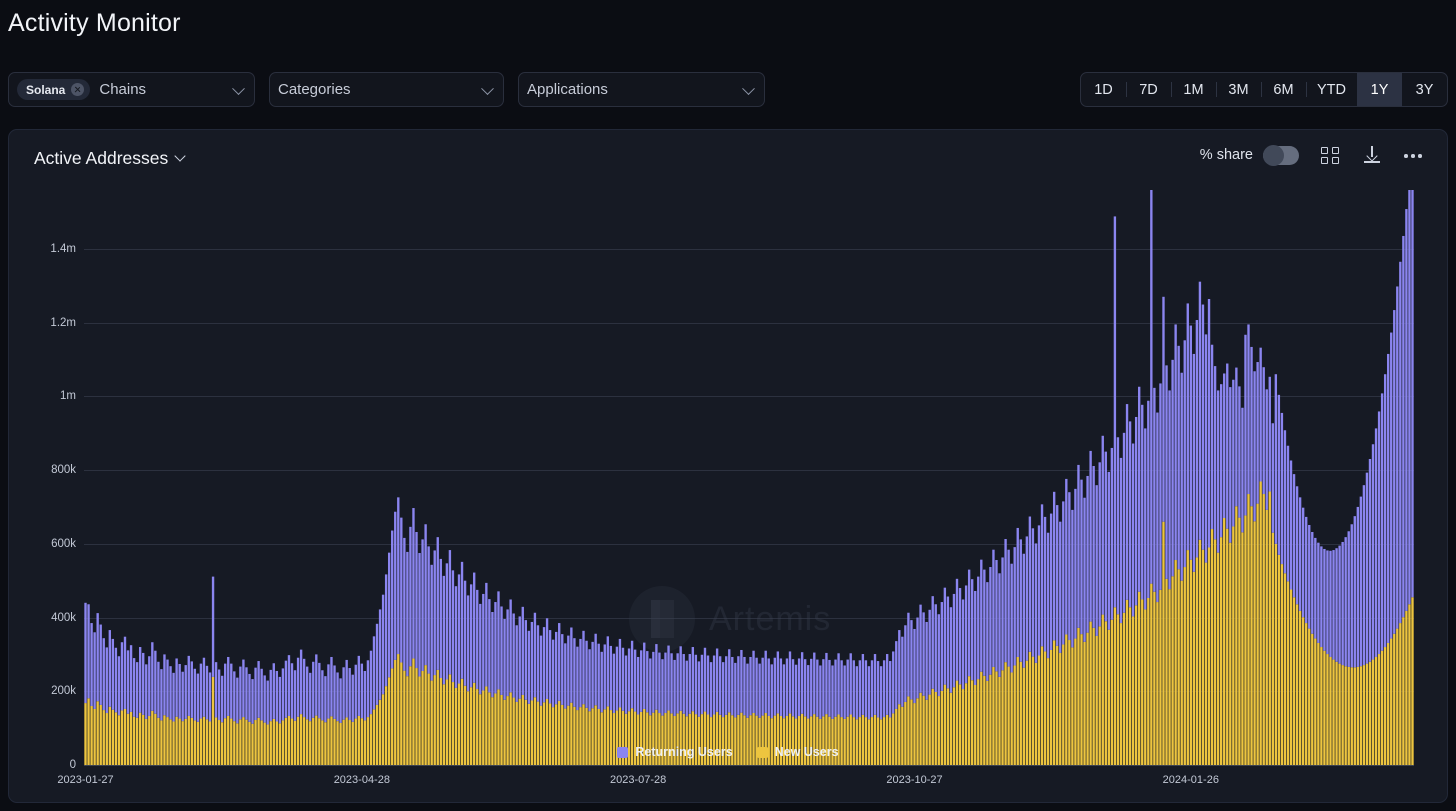  I want to click on x-axis-tick-label: 2023-01-27, so click(85, 780).